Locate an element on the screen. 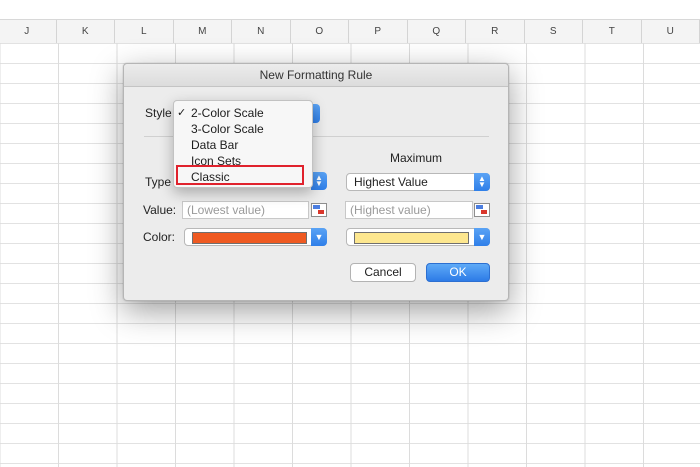 The height and width of the screenshot is (467, 700). maximum-value-field: (Highest value) is located at coordinates (409, 210).